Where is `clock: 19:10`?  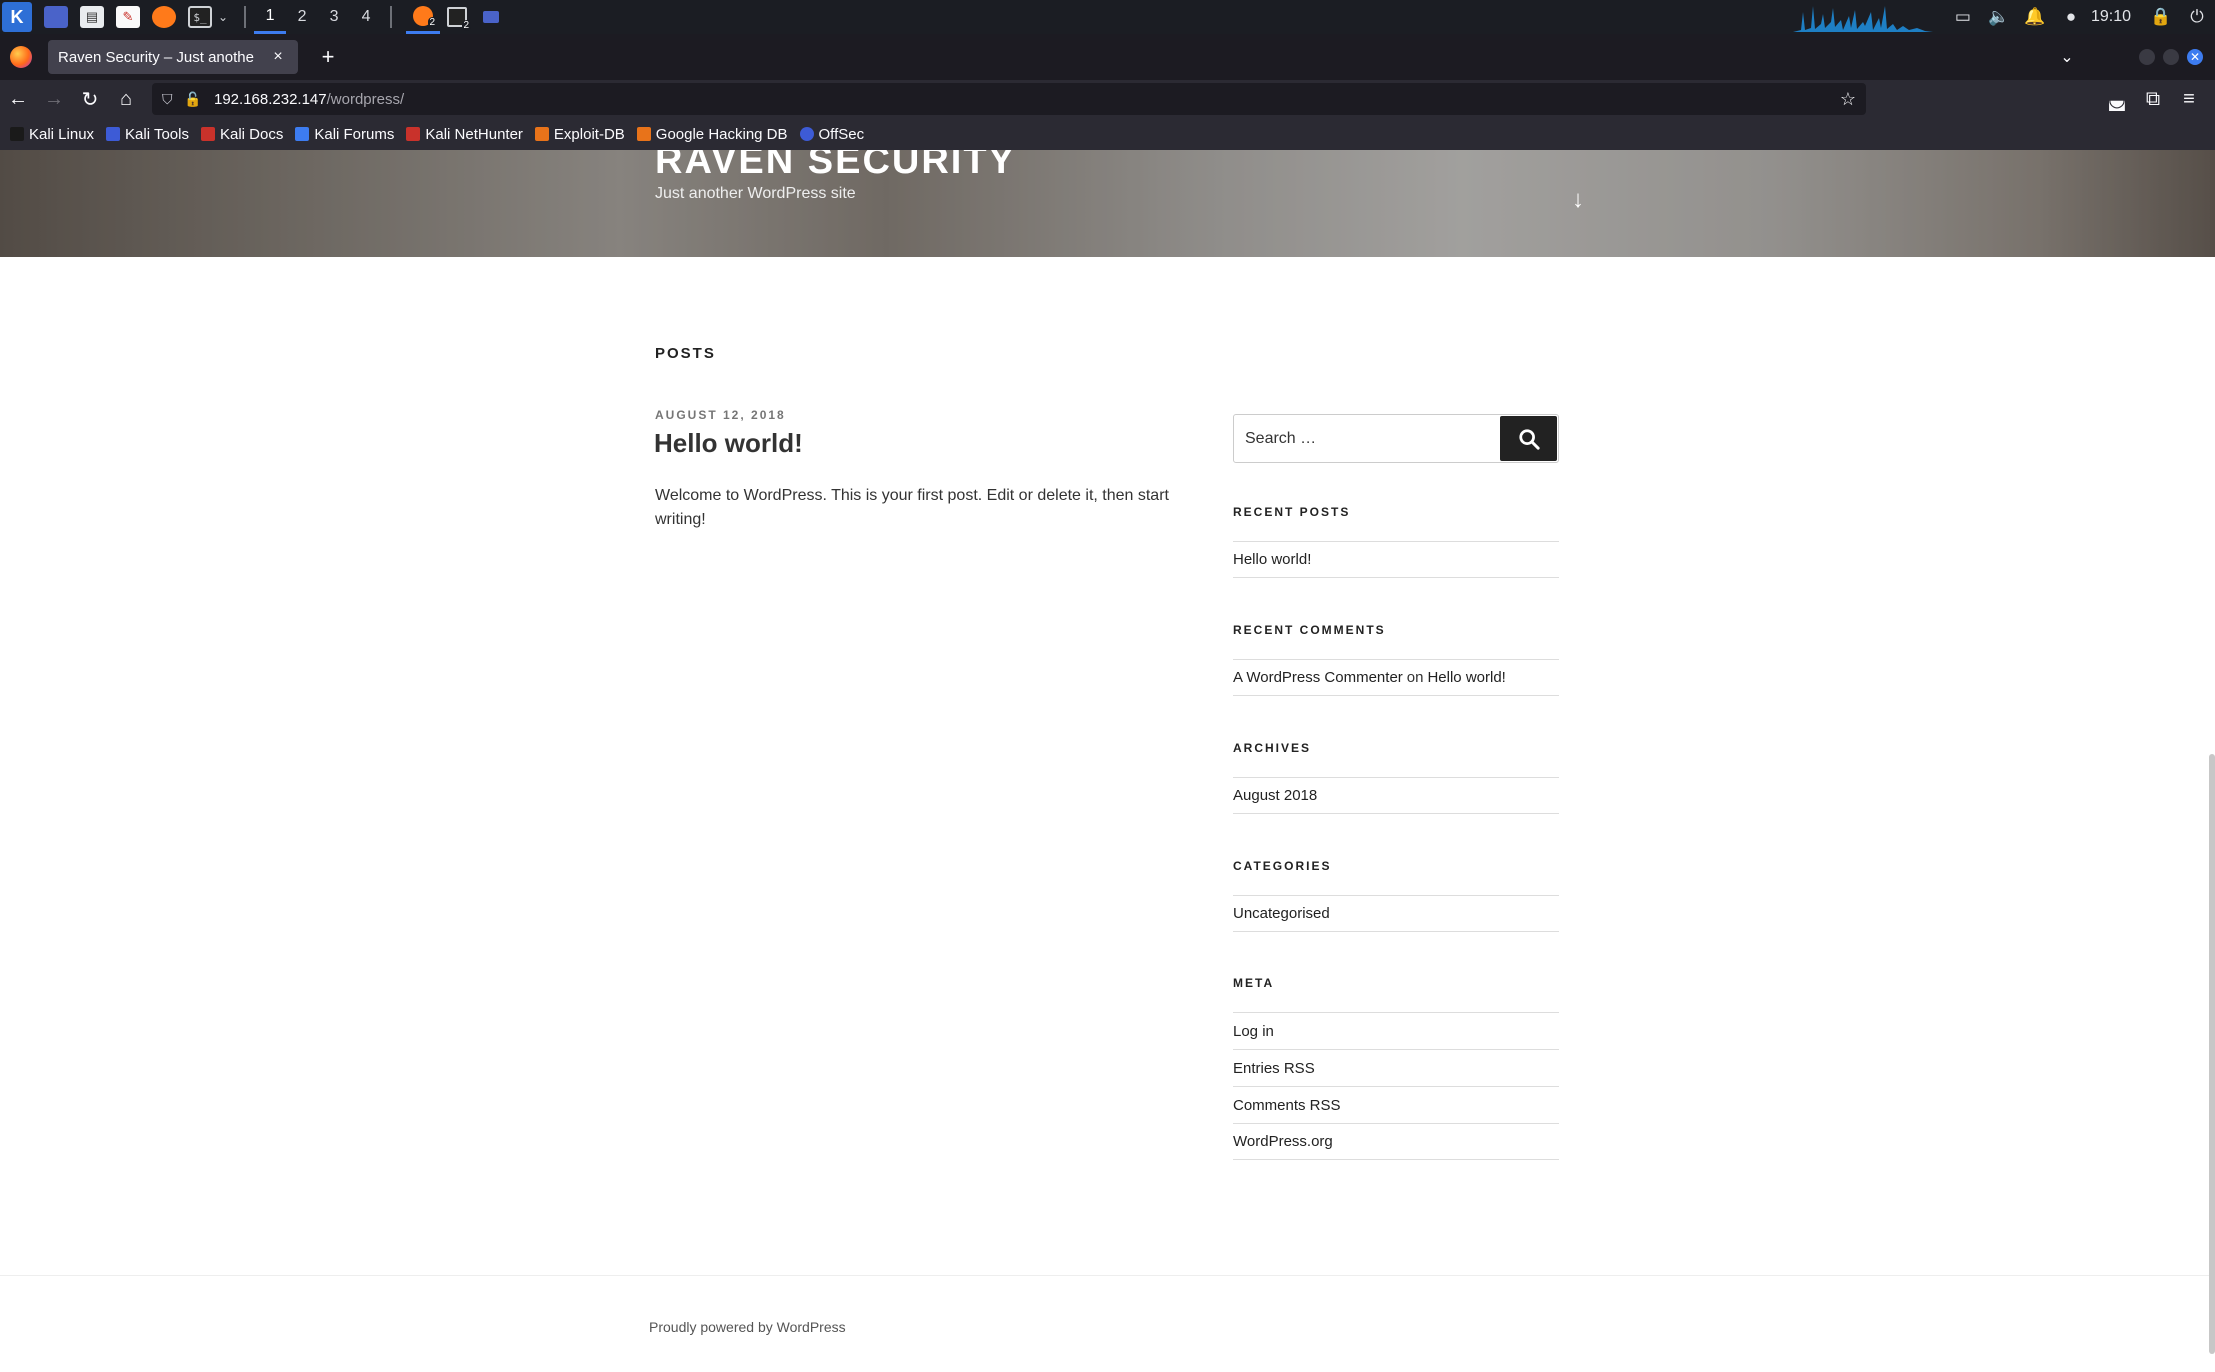 clock: 19:10 is located at coordinates (2111, 17).